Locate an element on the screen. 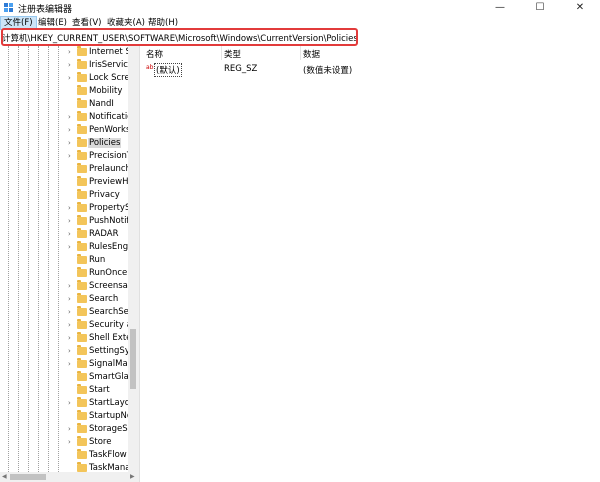 The height and width of the screenshot is (482, 600). tree-item: › RADAR is located at coordinates (64, 234).